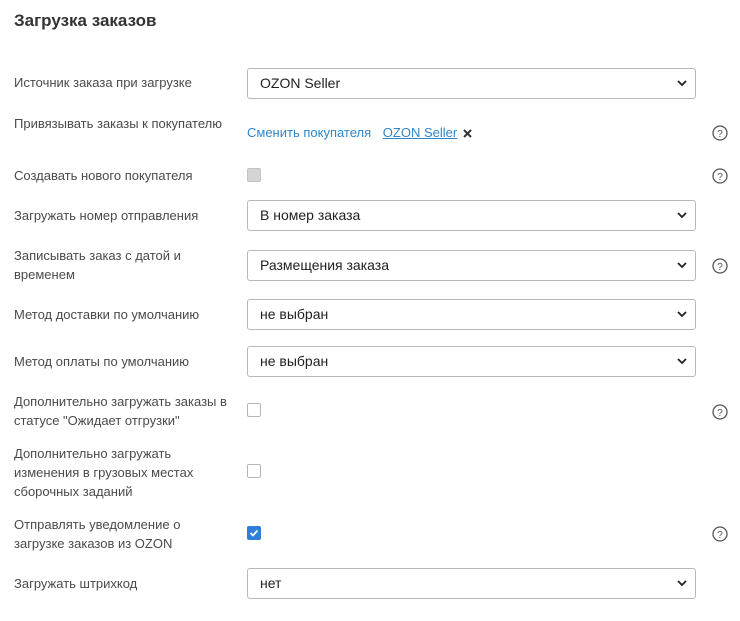 This screenshot has height=621, width=740. Describe the element at coordinates (471, 361) in the screenshot. I see `payment-method-select: не выбран` at that location.